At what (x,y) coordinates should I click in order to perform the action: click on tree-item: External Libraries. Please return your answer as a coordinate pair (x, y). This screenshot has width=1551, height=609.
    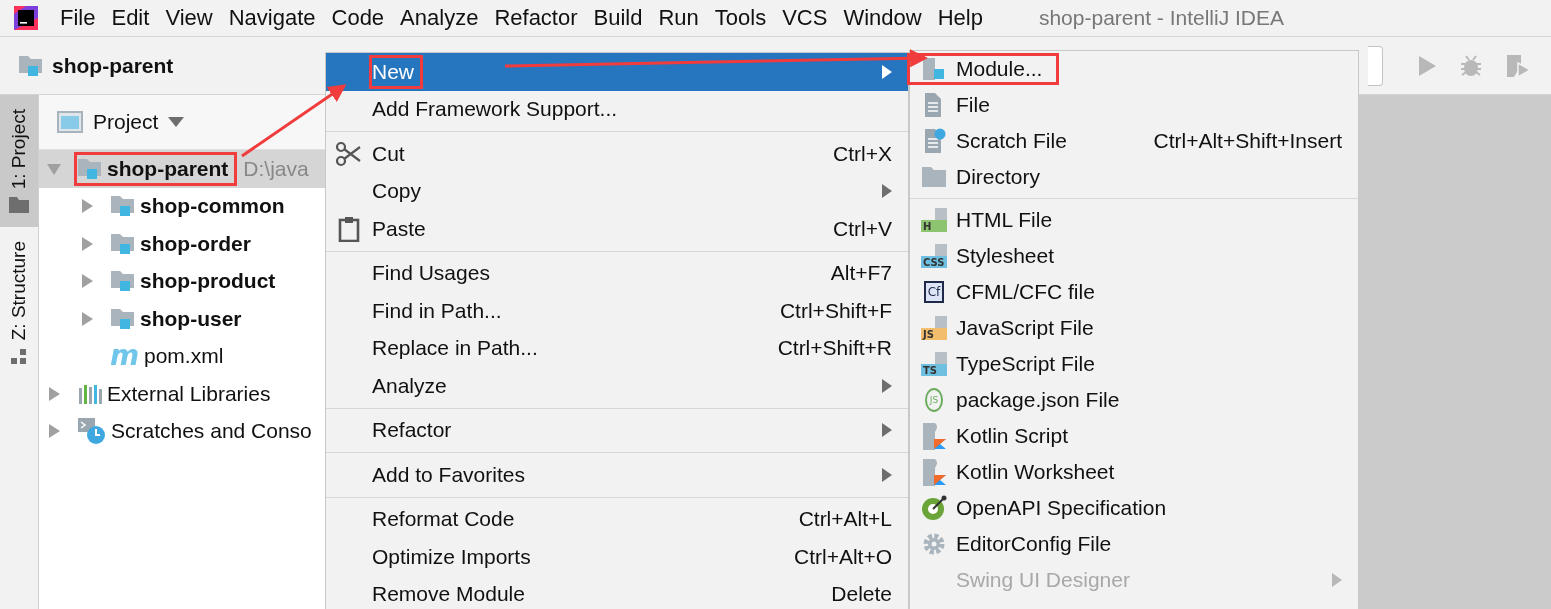
    Looking at the image, I should click on (182, 394).